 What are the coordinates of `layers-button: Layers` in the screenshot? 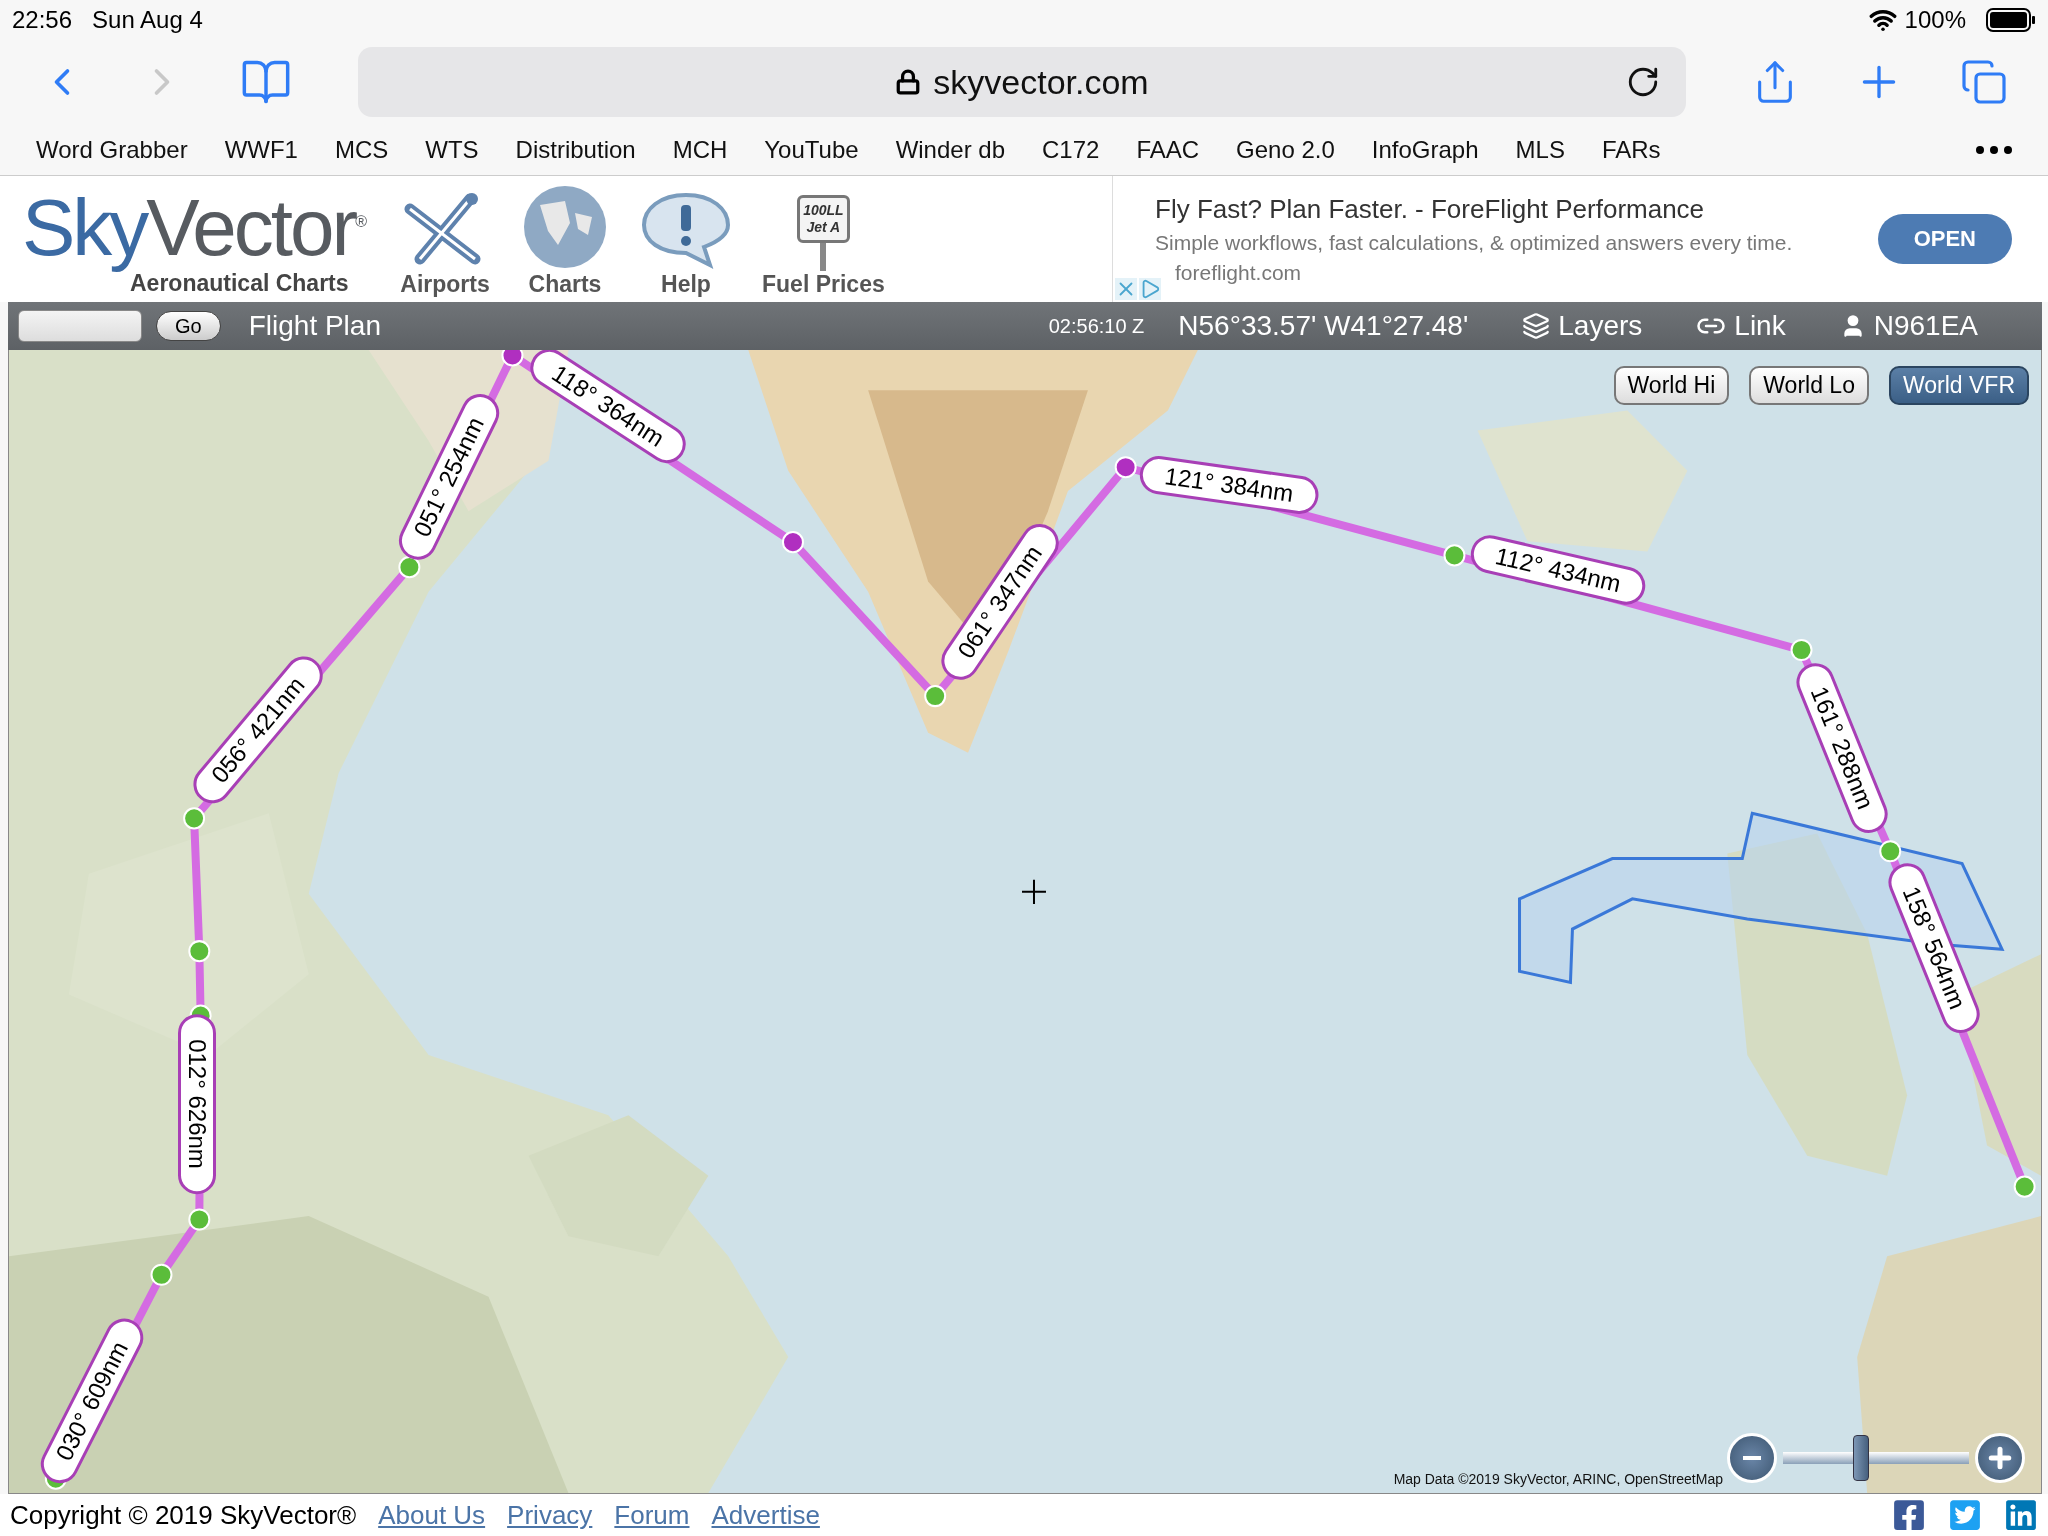 It's located at (1600, 326).